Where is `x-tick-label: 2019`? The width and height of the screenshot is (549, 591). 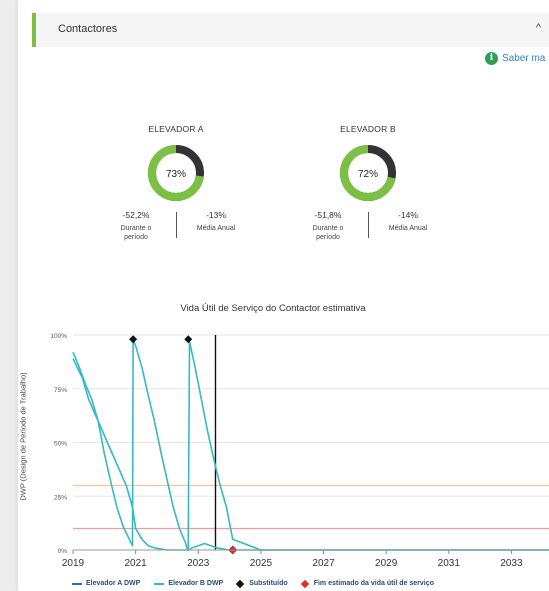
x-tick-label: 2019 is located at coordinates (73, 563).